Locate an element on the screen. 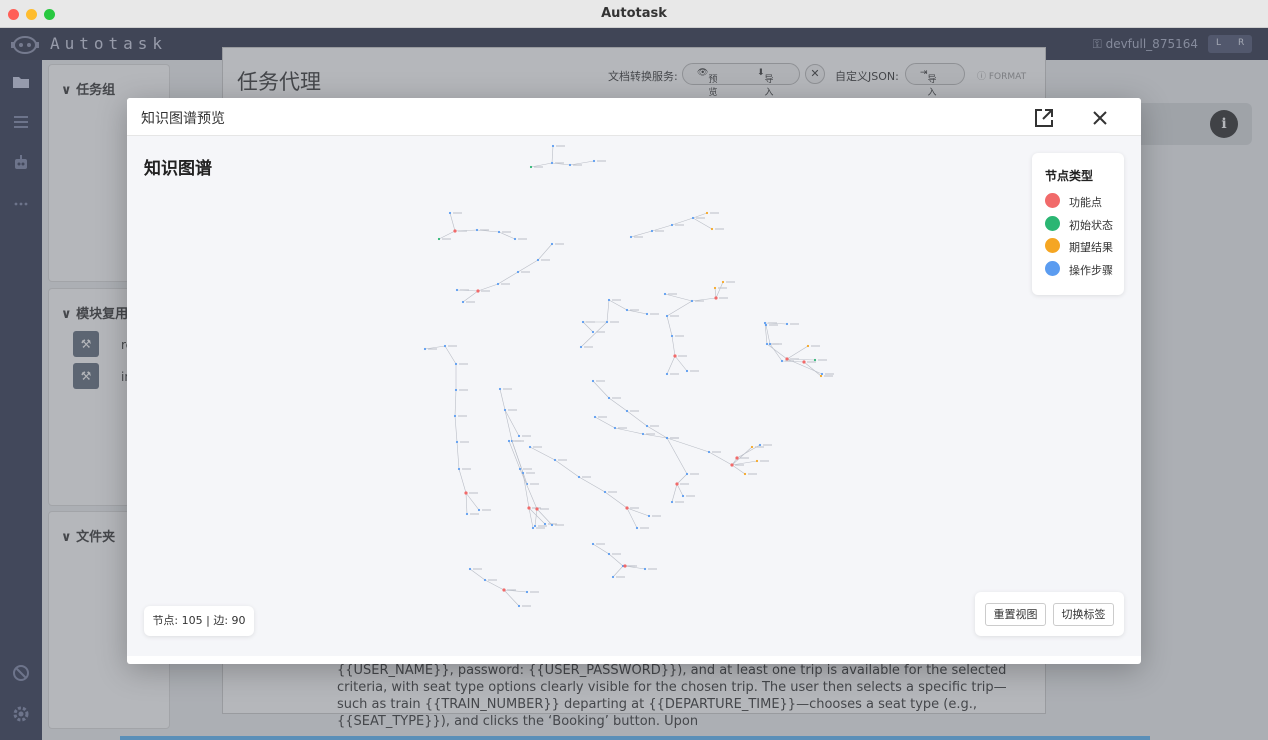 The height and width of the screenshot is (740, 1268). close-icon is located at coordinates (1100, 118).